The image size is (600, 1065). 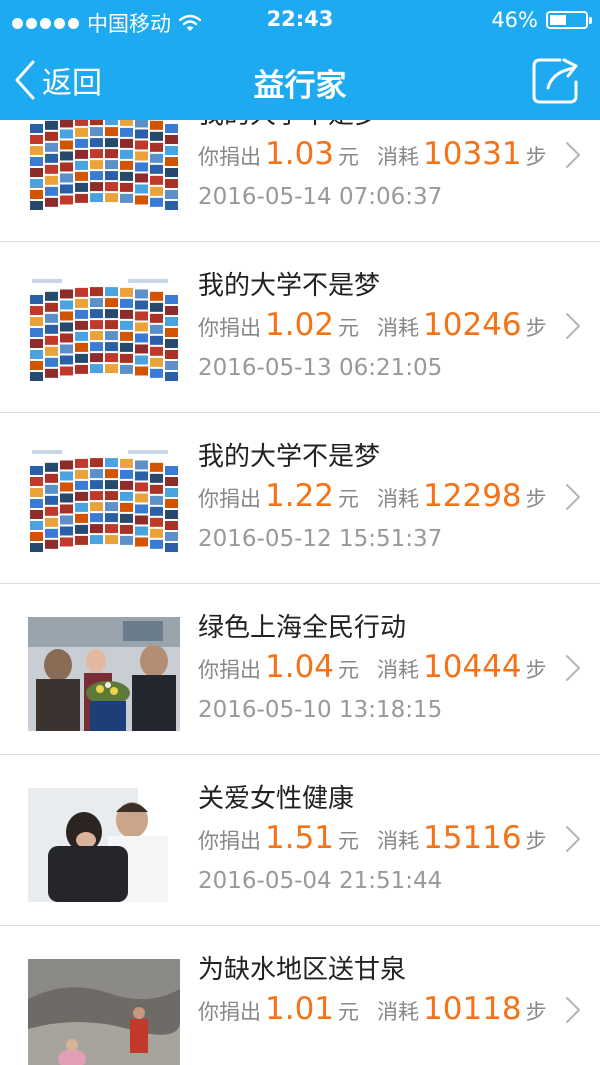 What do you see at coordinates (300, 20) in the screenshot?
I see `status-bar: 中国移动 22:43 46%` at bounding box center [300, 20].